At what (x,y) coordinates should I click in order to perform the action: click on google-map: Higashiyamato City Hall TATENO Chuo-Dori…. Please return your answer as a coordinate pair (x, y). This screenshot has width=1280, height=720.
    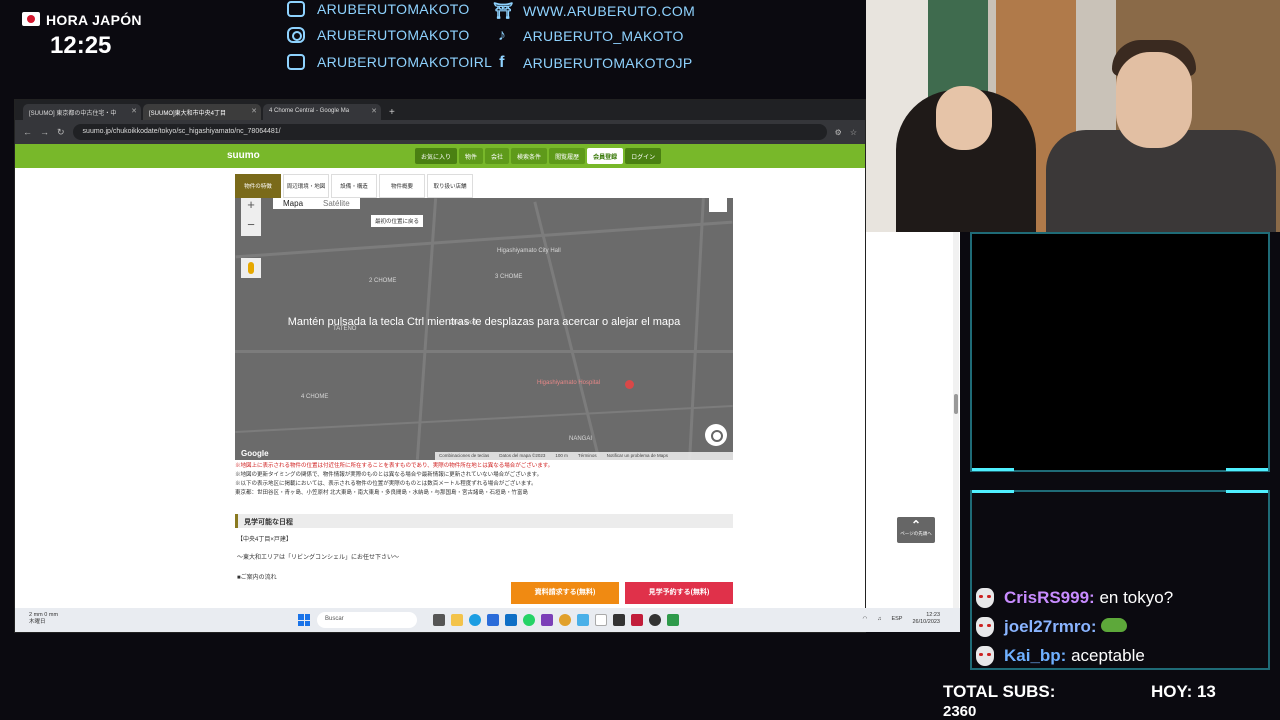
    Looking at the image, I should click on (484, 329).